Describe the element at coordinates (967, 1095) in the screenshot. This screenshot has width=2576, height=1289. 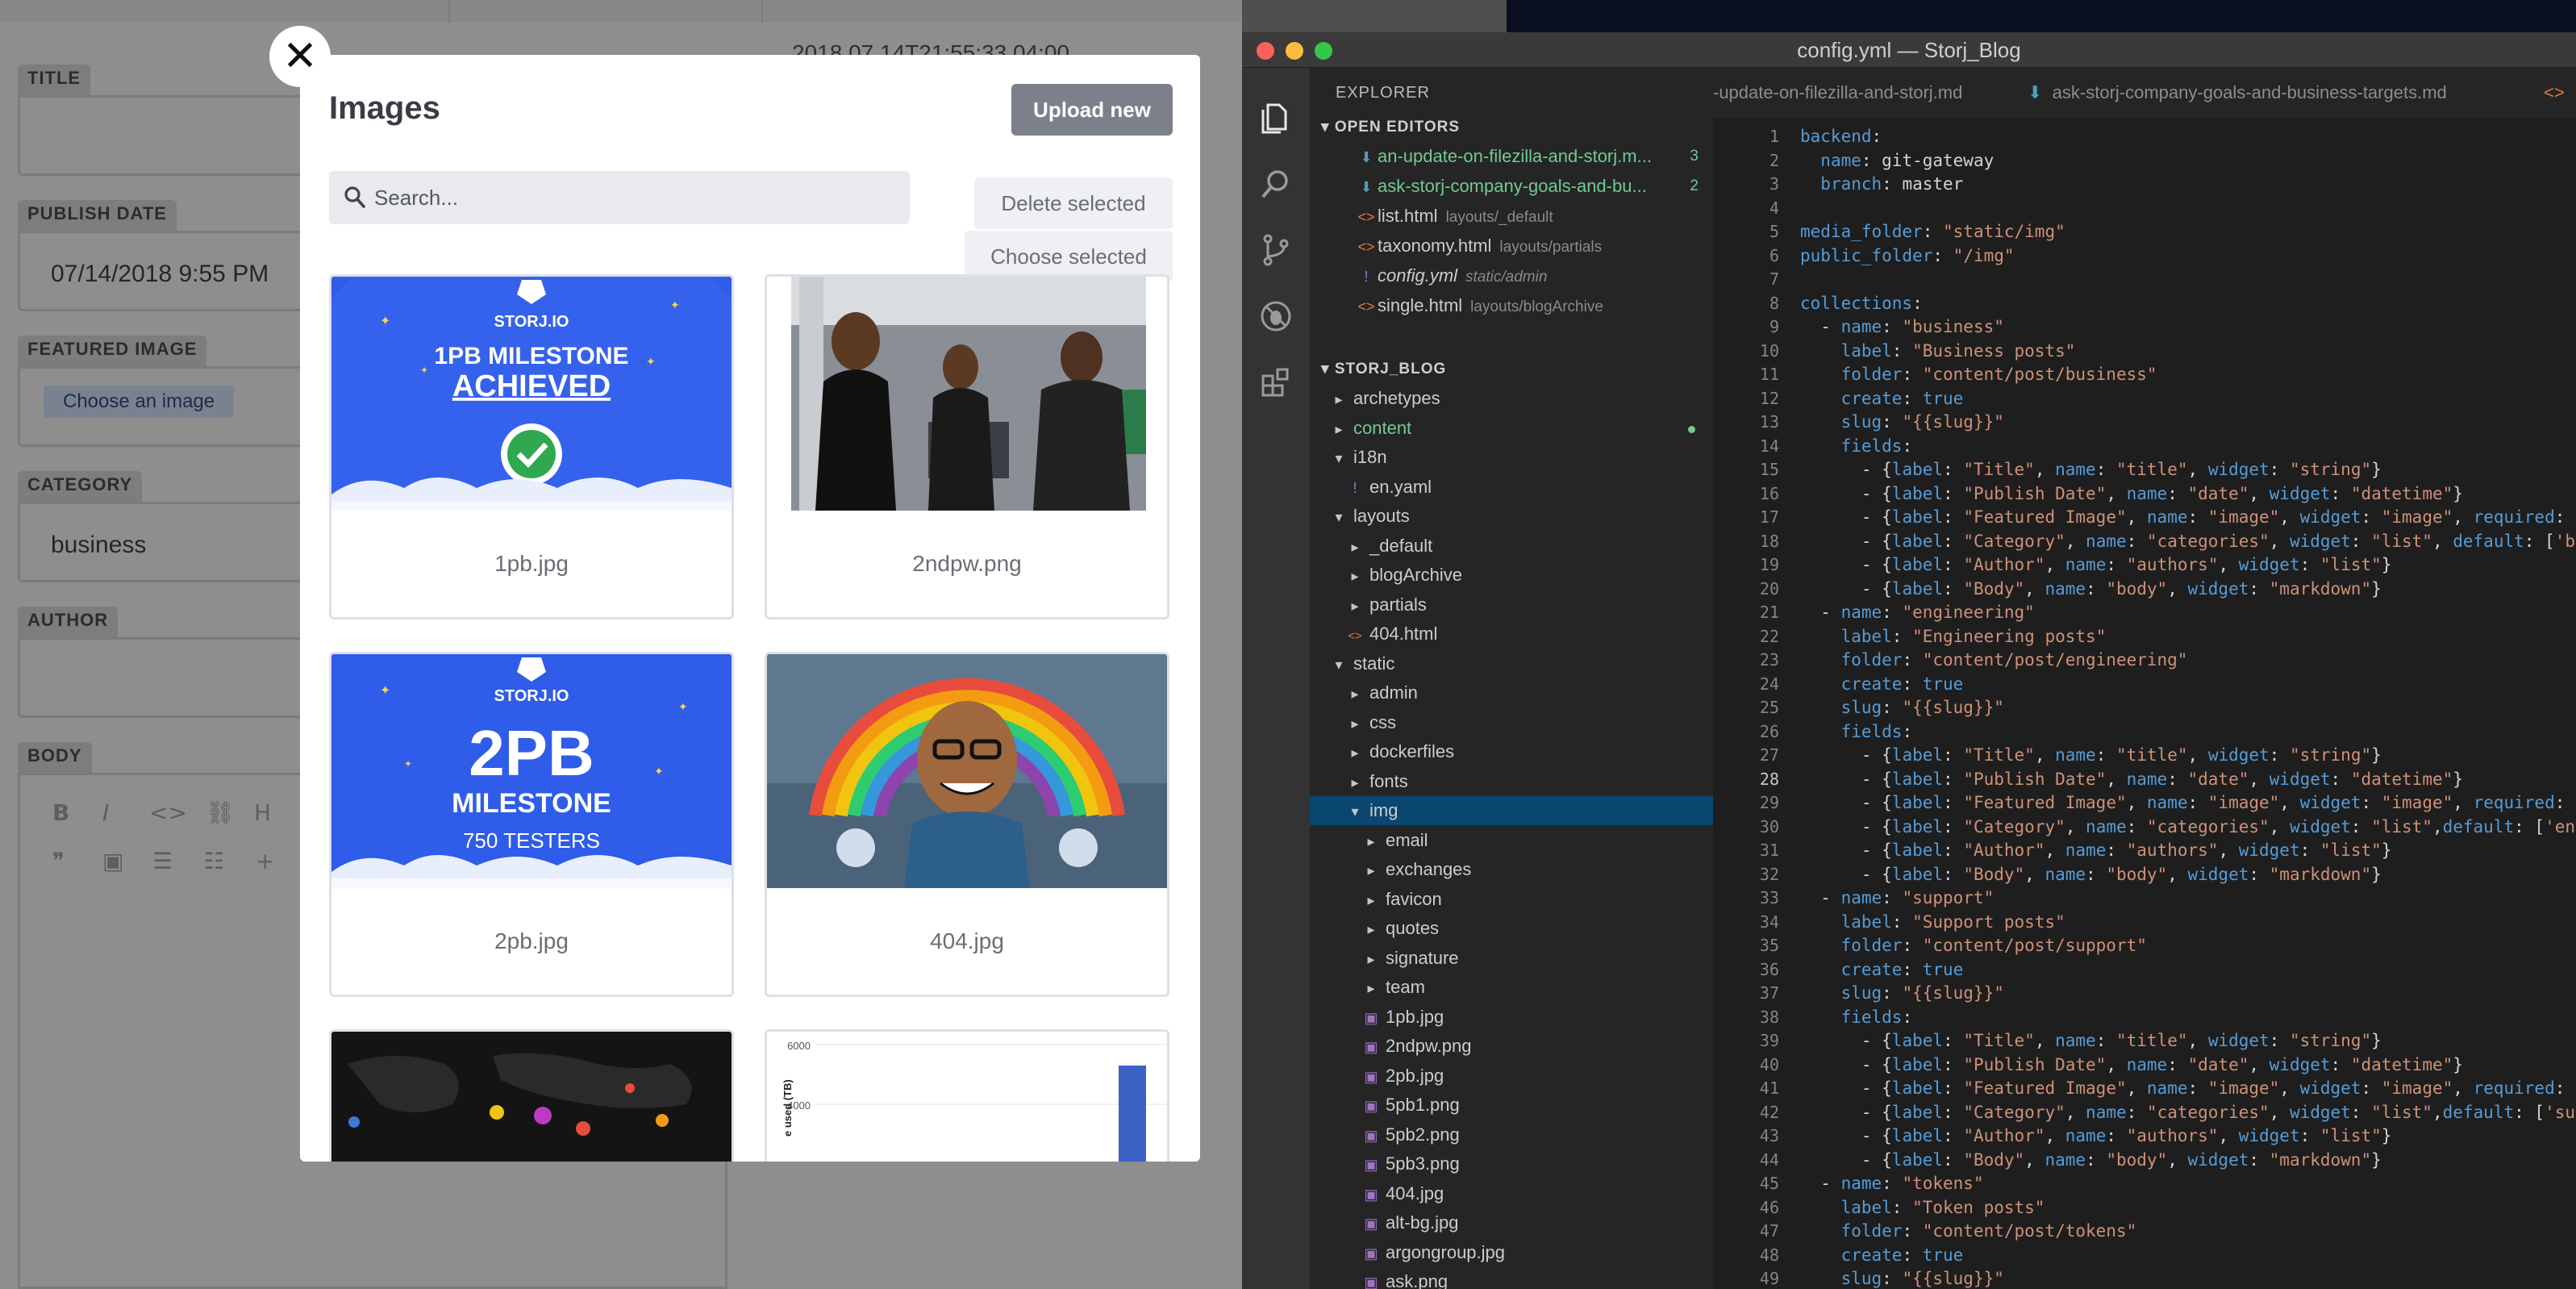
I see `image-card: 6000 4000 e used (TB)` at that location.